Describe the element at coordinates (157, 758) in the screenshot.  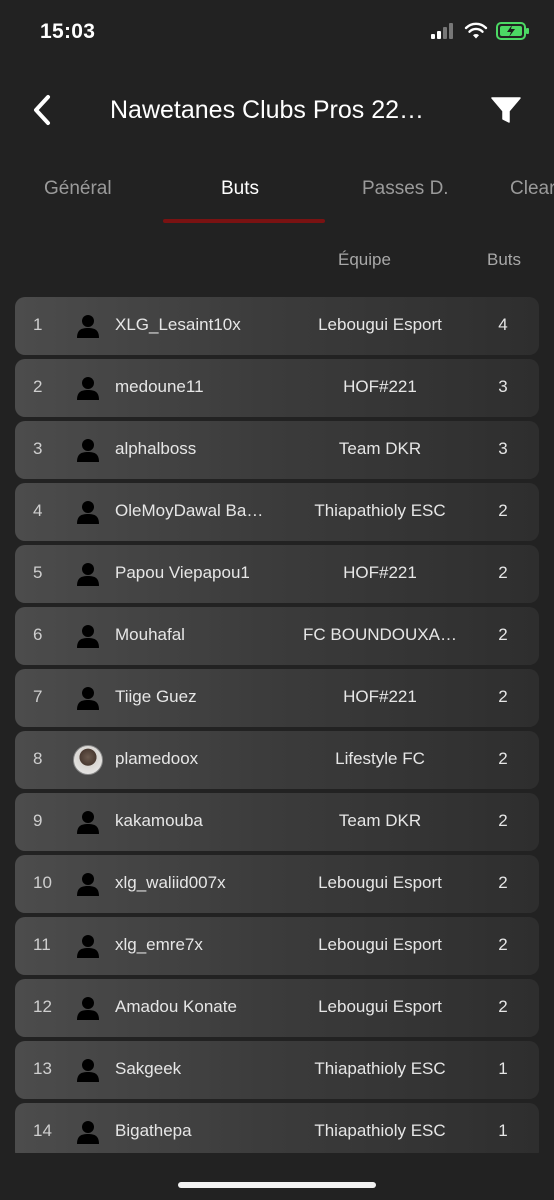
I see `player-name: plamedoox` at that location.